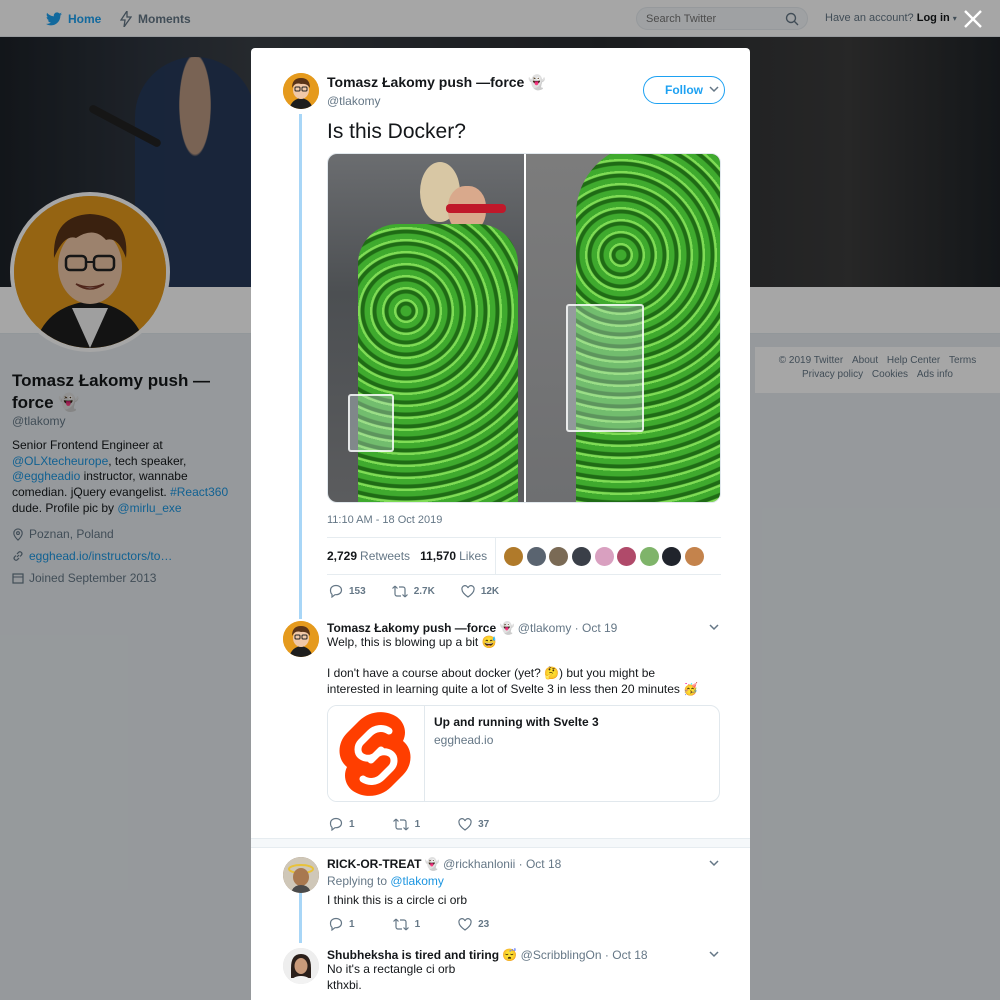 Image resolution: width=1000 pixels, height=1000 pixels. I want to click on likes-count: 11,570, so click(438, 556).